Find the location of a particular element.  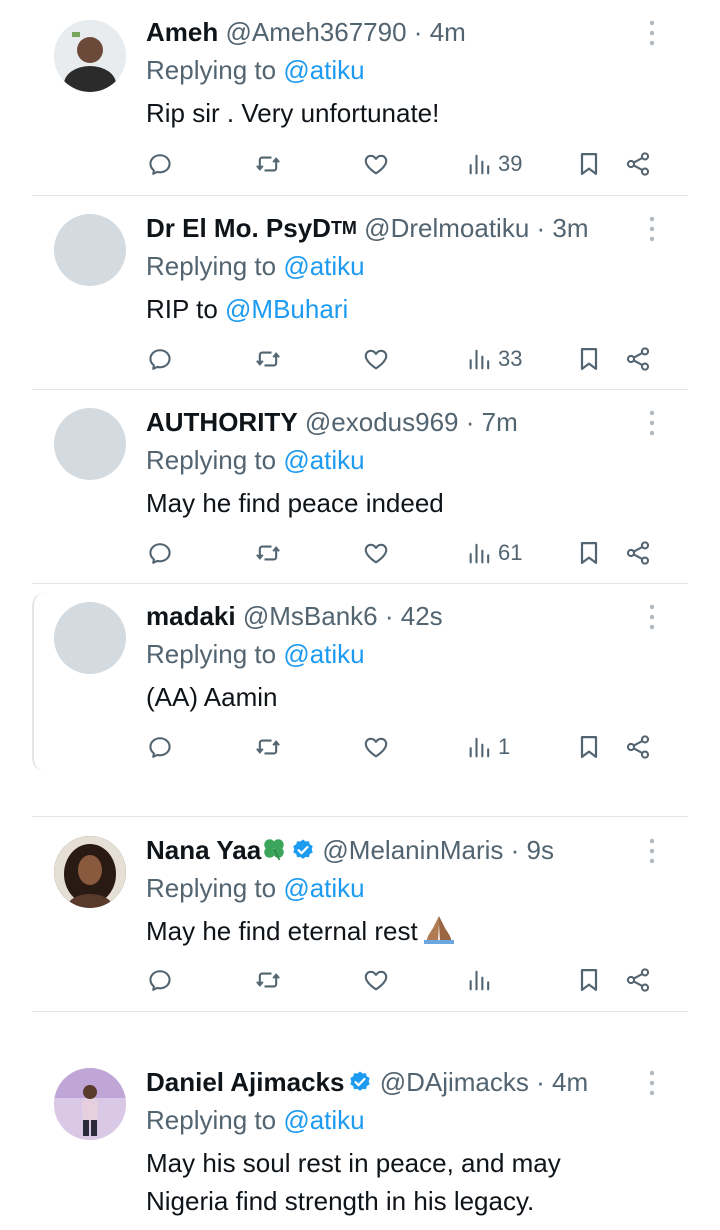

display-name: Nana Yaa is located at coordinates (203, 850).